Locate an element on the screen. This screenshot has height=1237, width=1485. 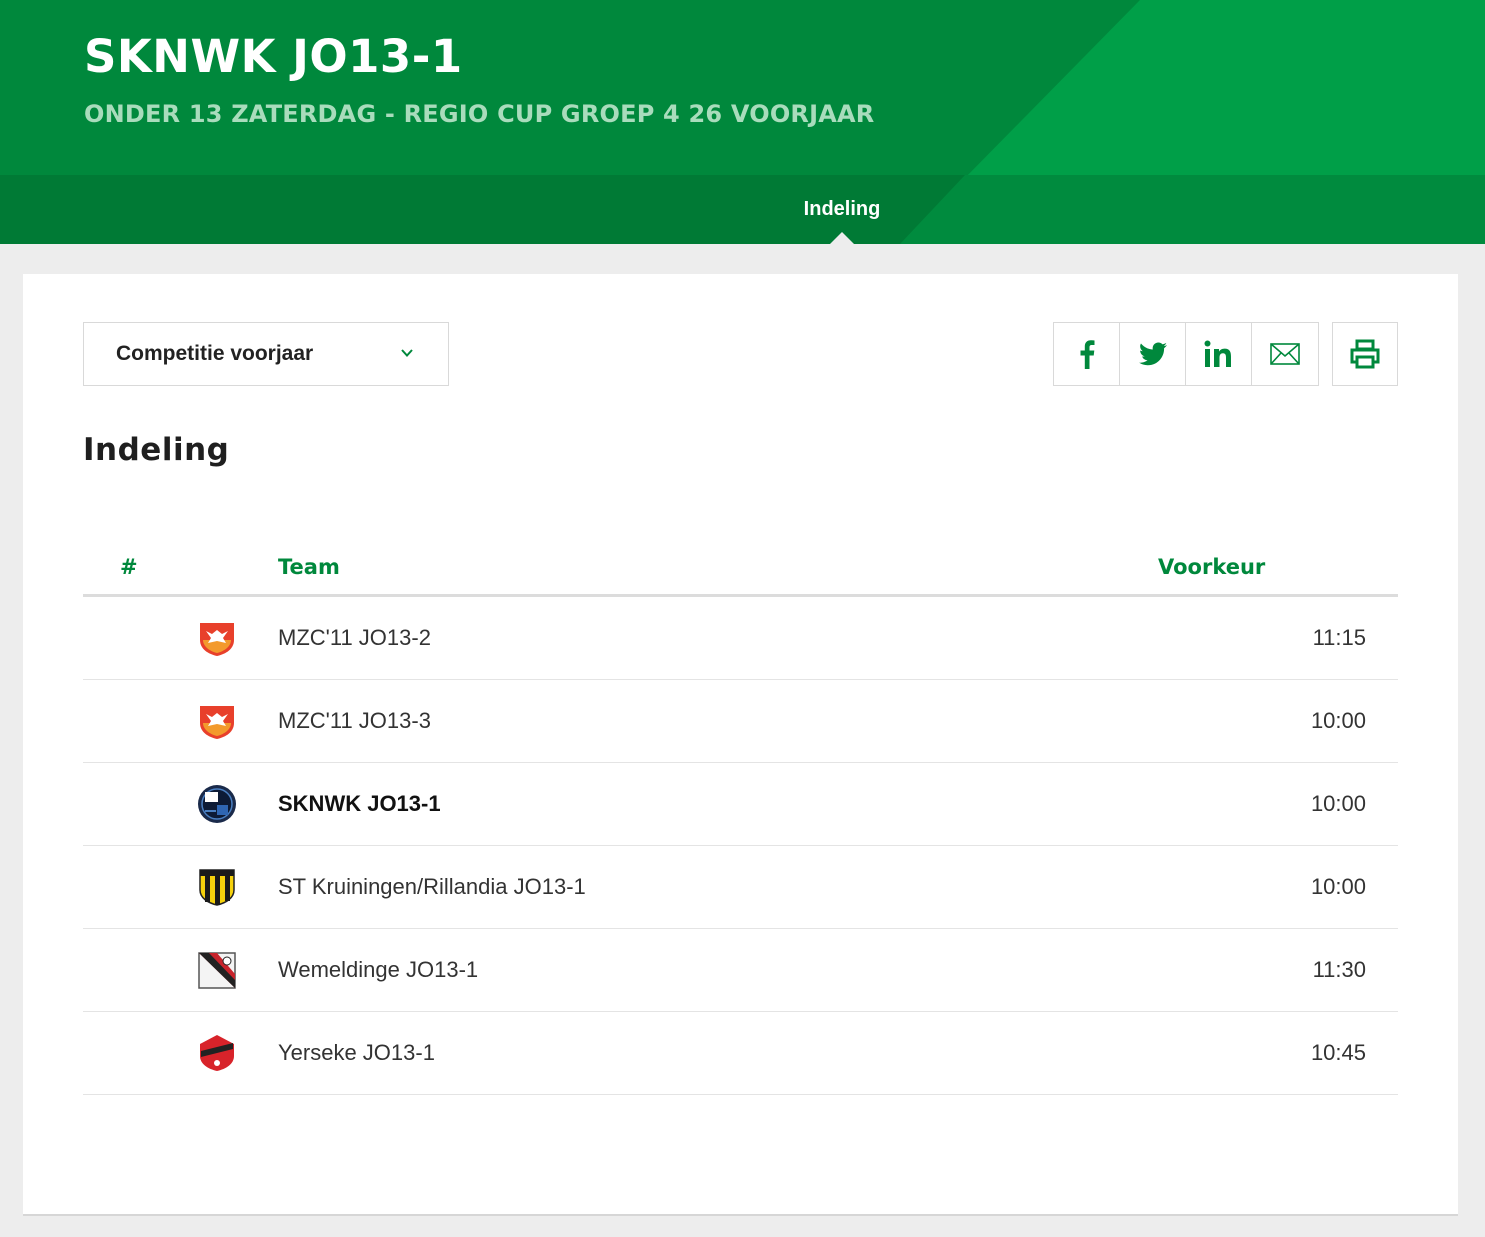
linkedin-icon is located at coordinates (1217, 353).